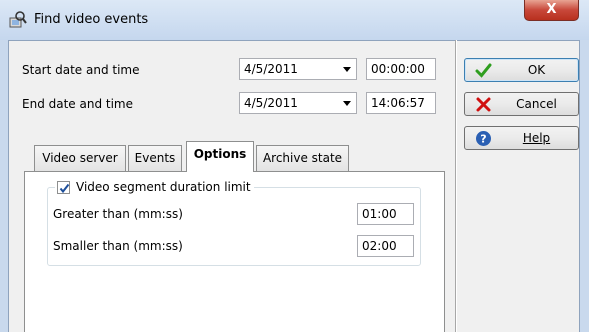 The width and height of the screenshot is (589, 332). I want to click on greater-label: Greater than (mm:ss), so click(118, 214).